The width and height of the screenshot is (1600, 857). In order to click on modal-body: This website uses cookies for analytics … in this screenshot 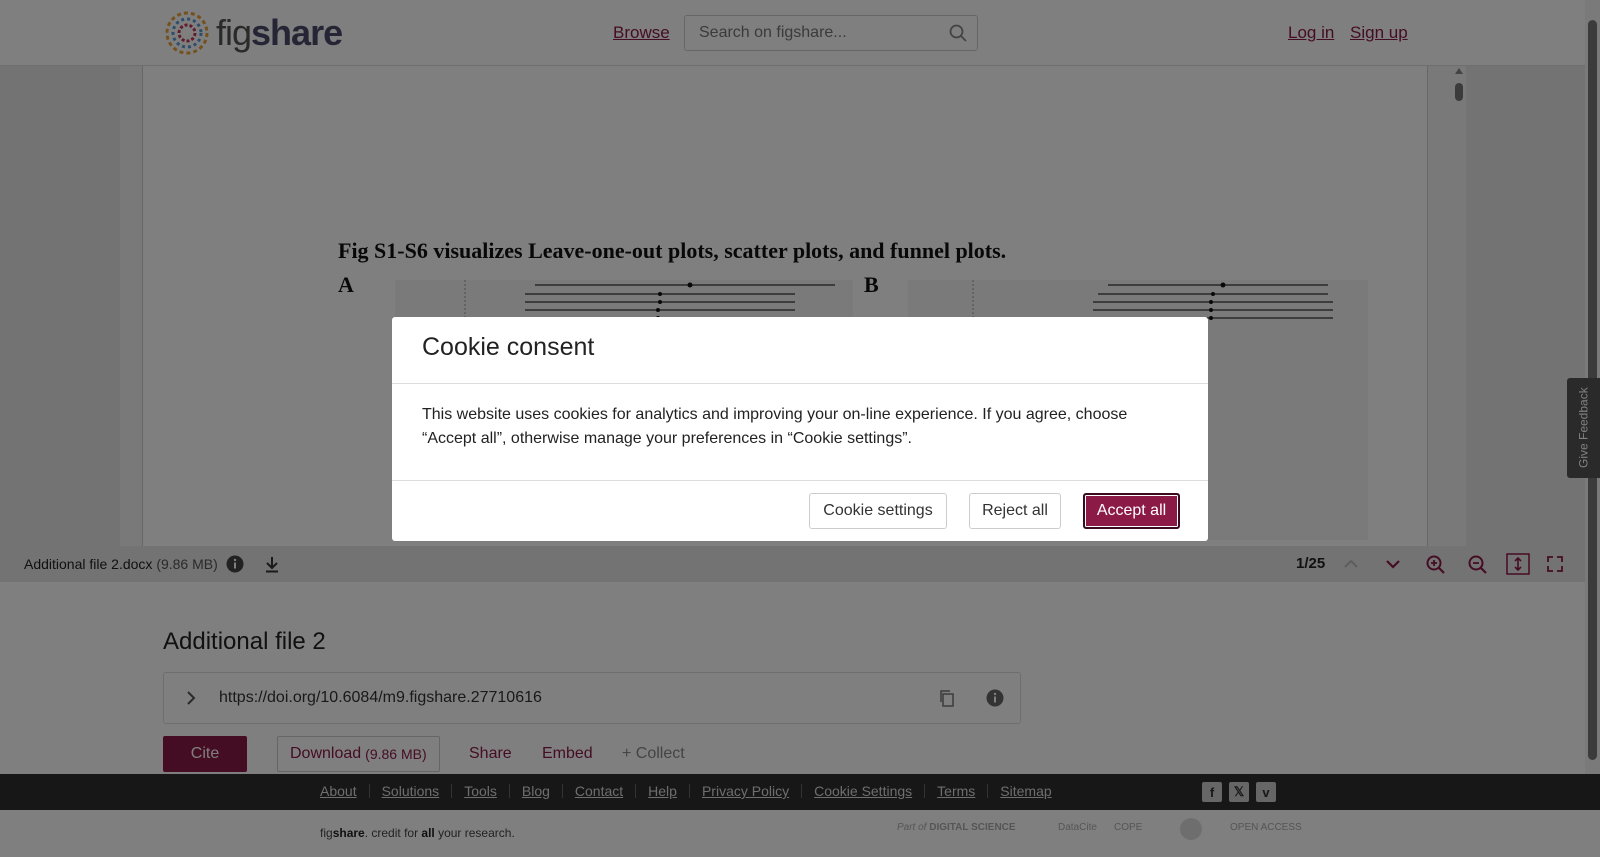, I will do `click(775, 426)`.